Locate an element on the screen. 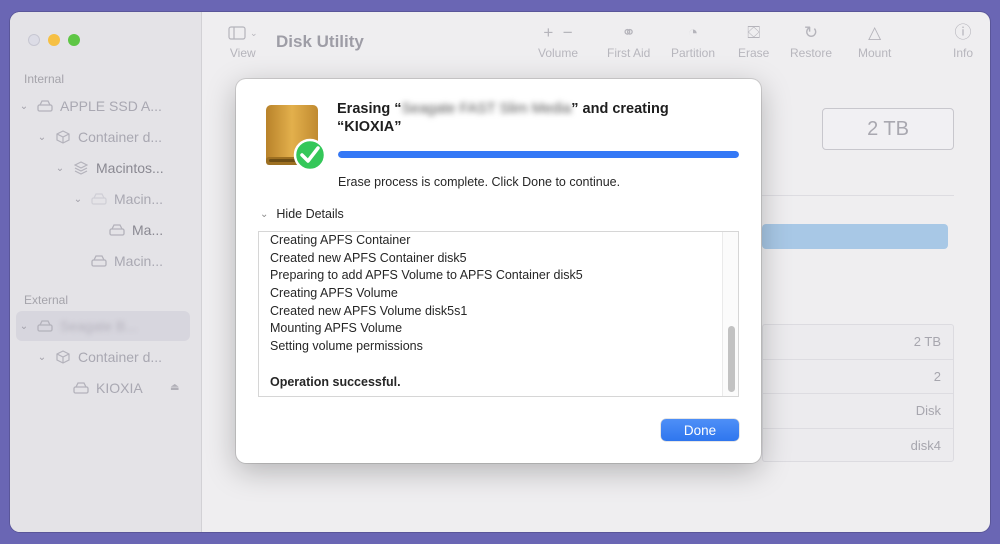 The width and height of the screenshot is (1000, 544). erase-progress-fill is located at coordinates (538, 154).